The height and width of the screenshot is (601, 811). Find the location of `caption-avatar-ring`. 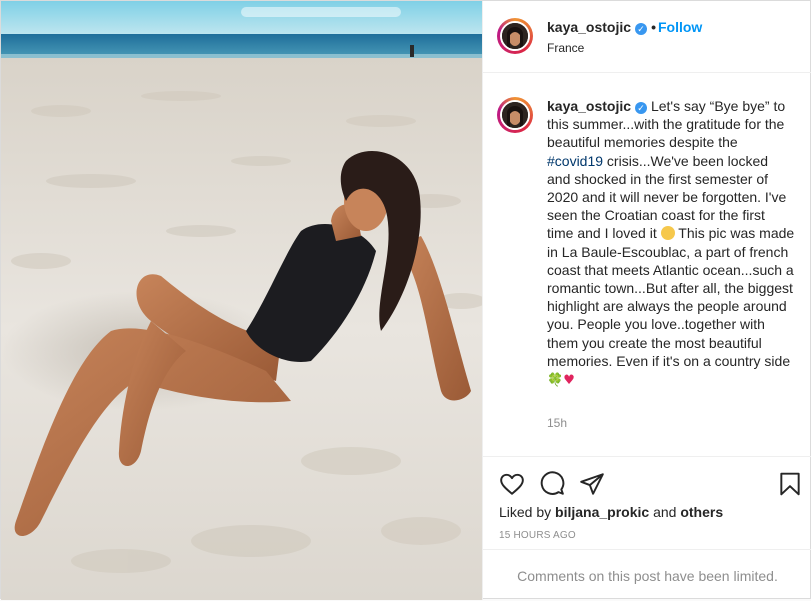

caption-avatar-ring is located at coordinates (515, 115).